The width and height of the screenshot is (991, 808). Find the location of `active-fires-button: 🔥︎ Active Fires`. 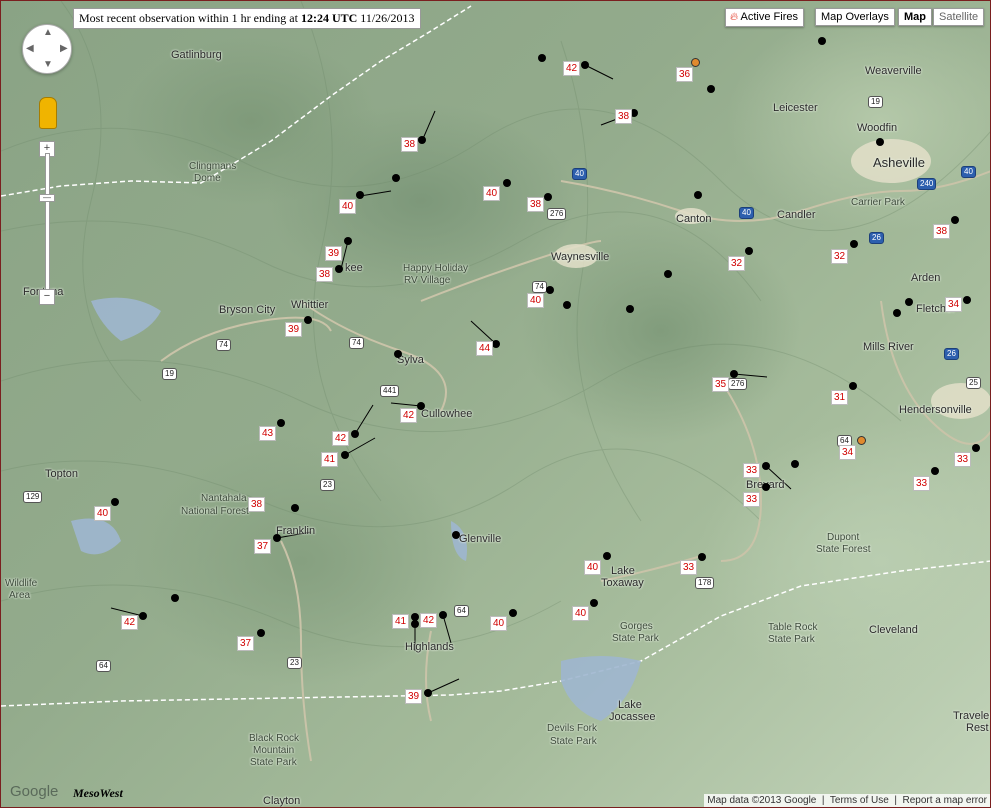

active-fires-button: 🔥︎ Active Fires is located at coordinates (764, 17).